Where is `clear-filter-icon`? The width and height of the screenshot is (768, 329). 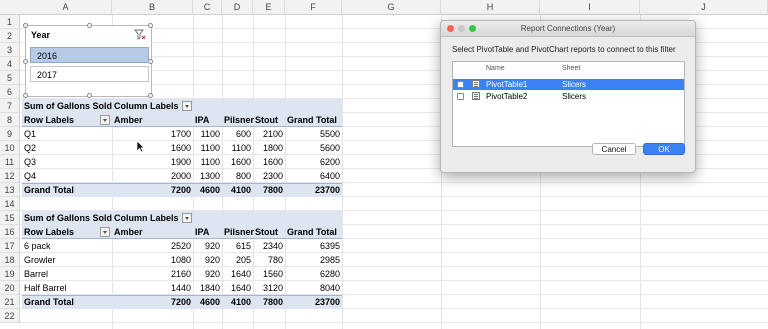 clear-filter-icon is located at coordinates (140, 35).